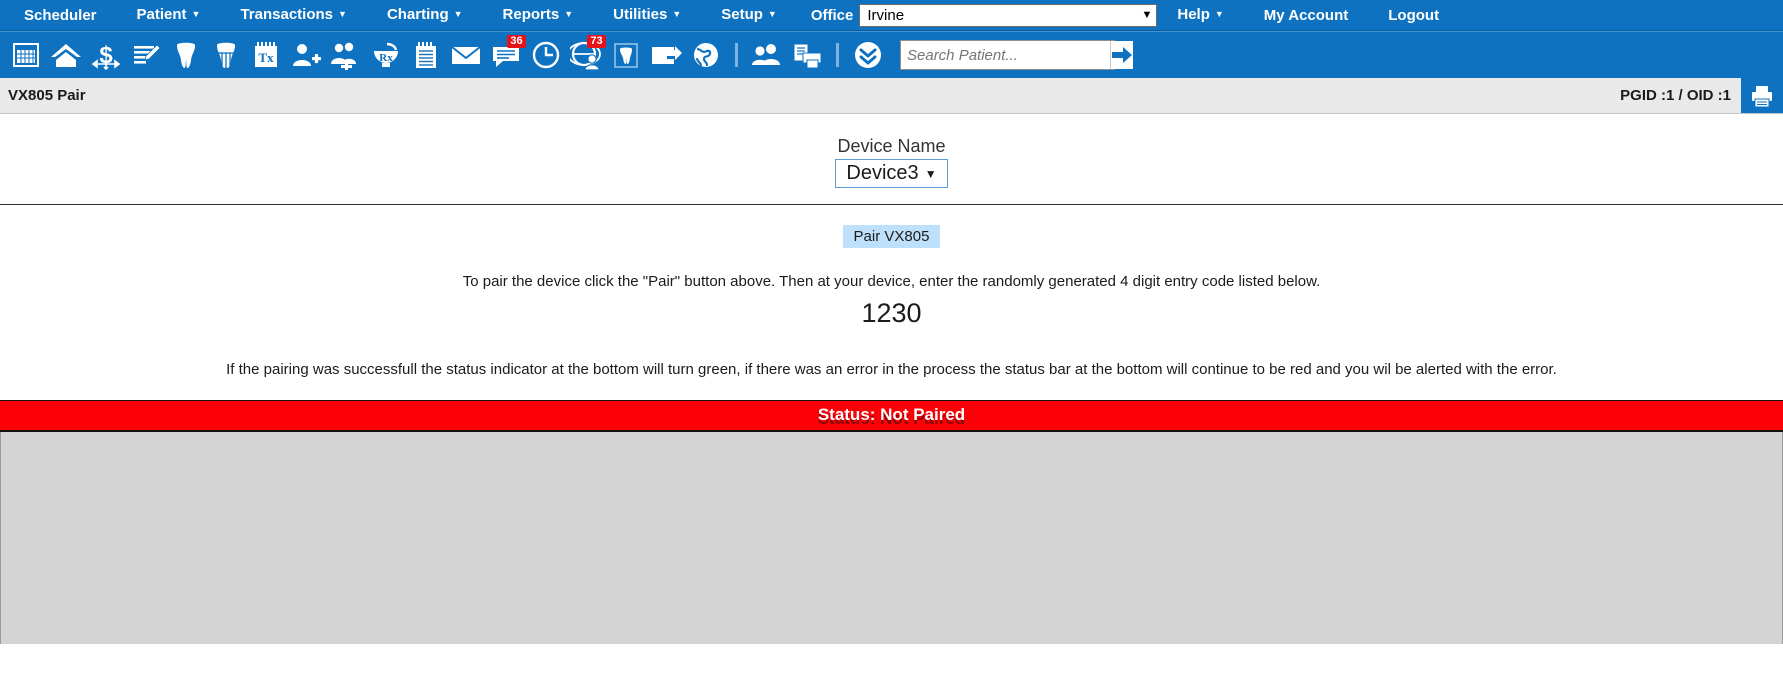 This screenshot has height=676, width=1783. I want to click on clock-icon, so click(546, 55).